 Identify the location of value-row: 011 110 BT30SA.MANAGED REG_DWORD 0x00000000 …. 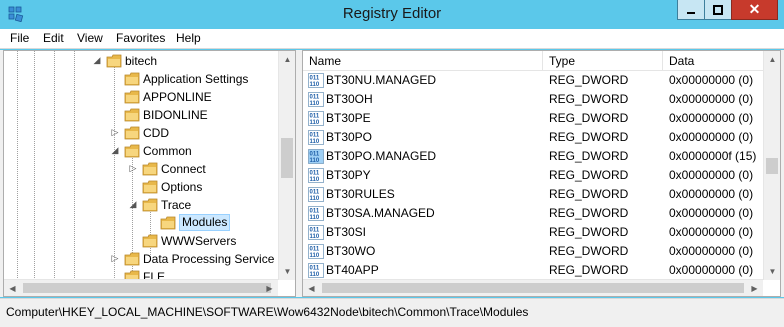
(534, 213).